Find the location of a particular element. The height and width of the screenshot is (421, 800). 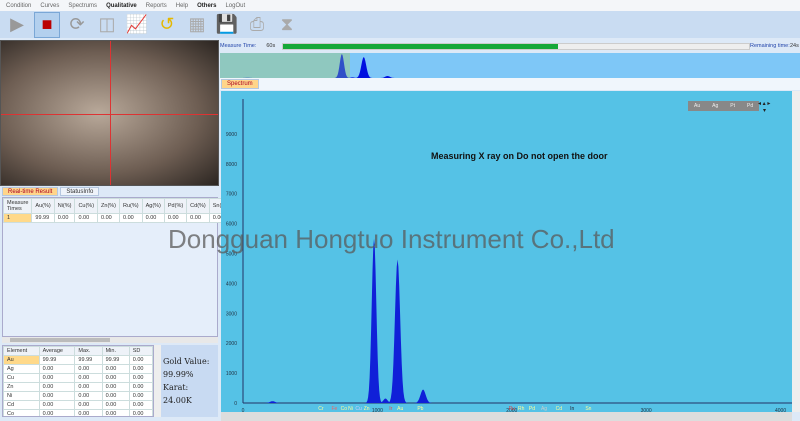

gold-value-label: Gold Value: is located at coordinates (186, 361).